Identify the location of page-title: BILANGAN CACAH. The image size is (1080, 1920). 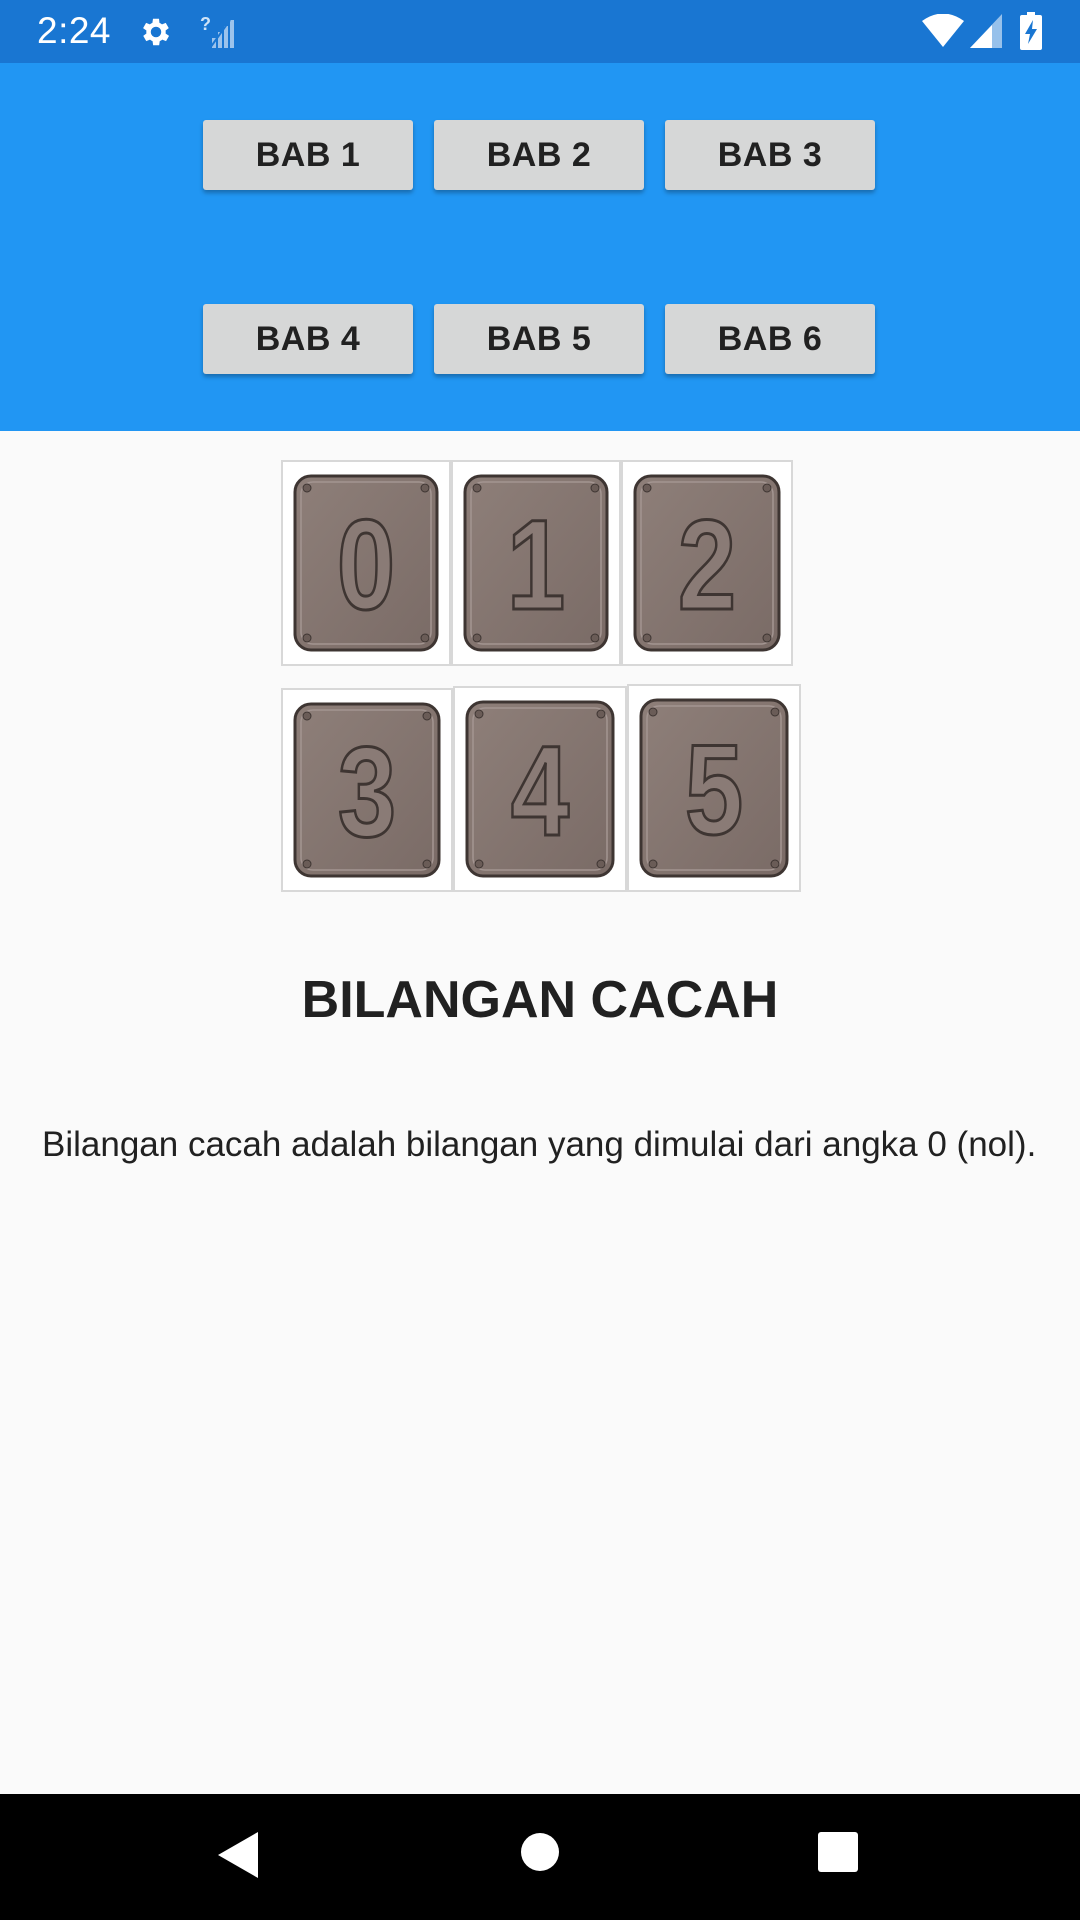
(540, 1000).